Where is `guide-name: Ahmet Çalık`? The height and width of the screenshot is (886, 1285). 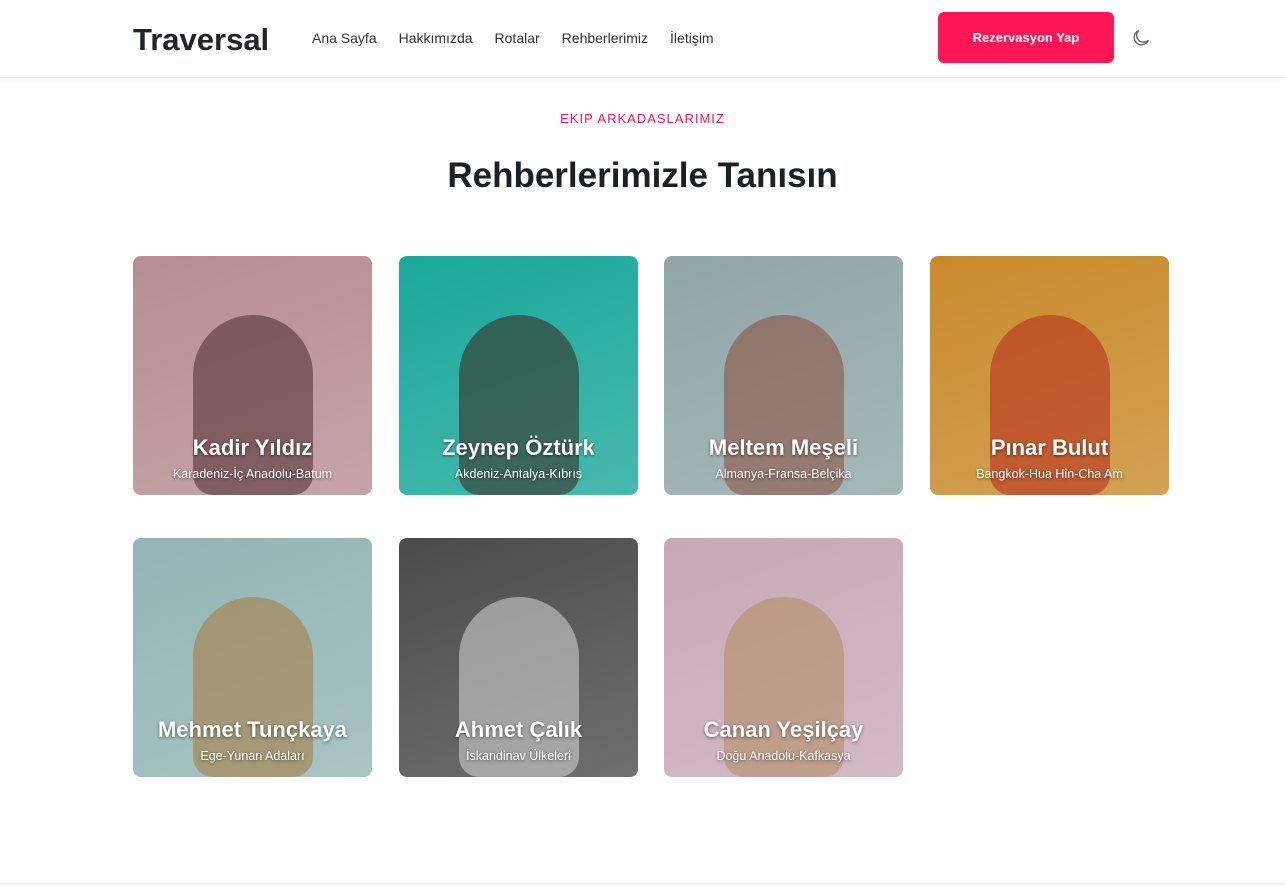
guide-name: Ahmet Çalık is located at coordinates (518, 729).